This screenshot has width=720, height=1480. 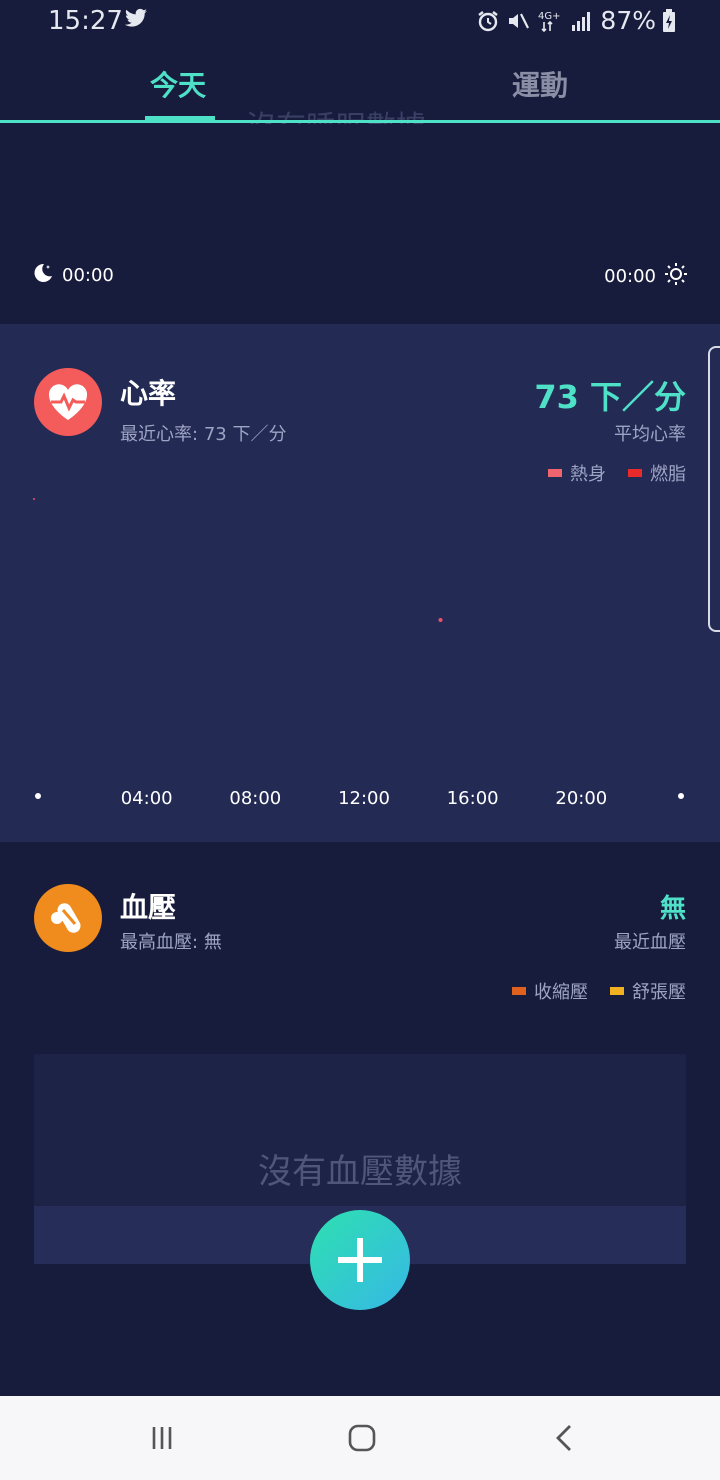 I want to click on sleep-end: 00:00, so click(x=646, y=276).